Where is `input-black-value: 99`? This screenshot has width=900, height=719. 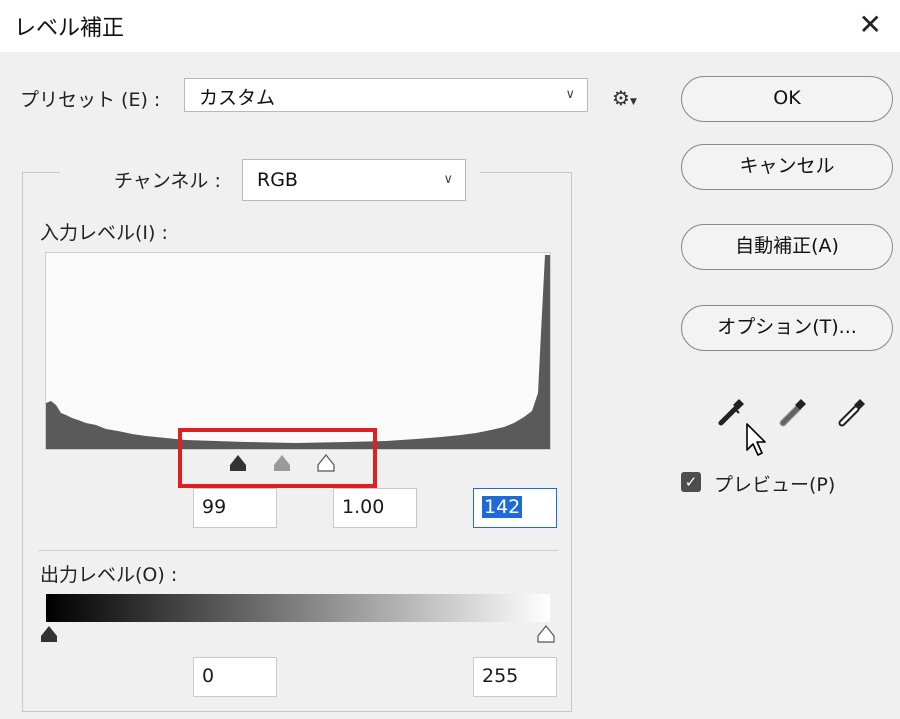 input-black-value: 99 is located at coordinates (214, 507).